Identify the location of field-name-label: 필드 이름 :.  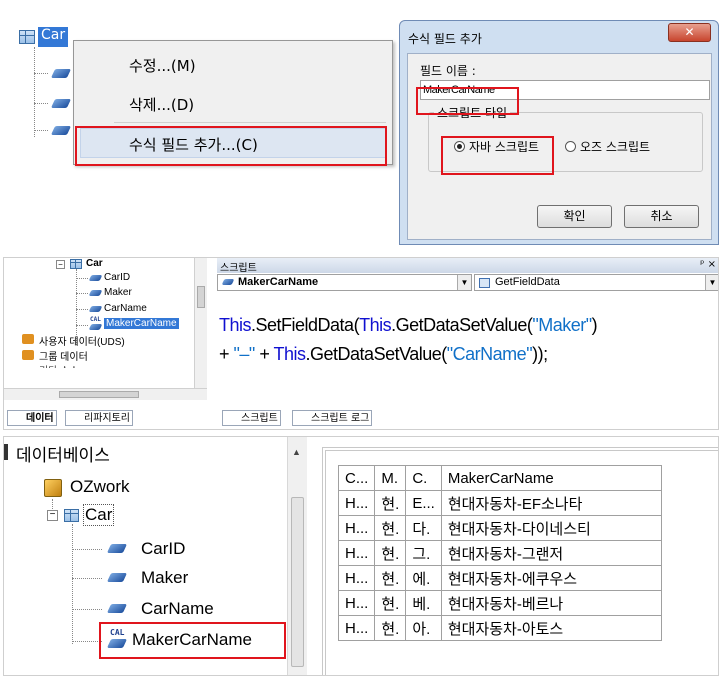
(448, 71).